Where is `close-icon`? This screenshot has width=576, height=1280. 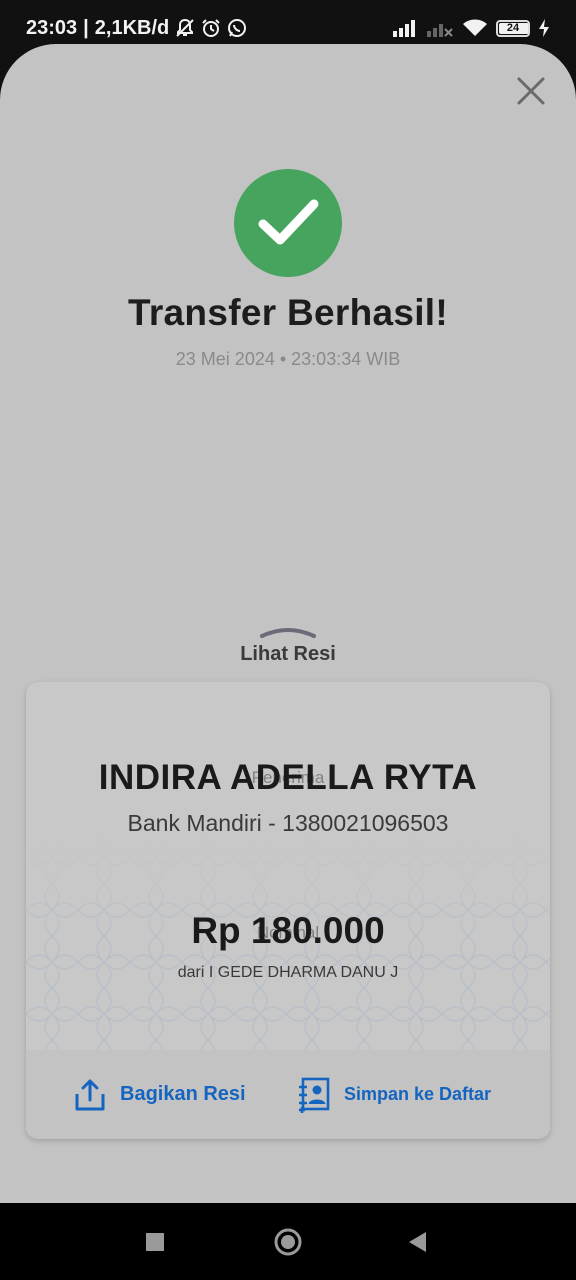 close-icon is located at coordinates (531, 91).